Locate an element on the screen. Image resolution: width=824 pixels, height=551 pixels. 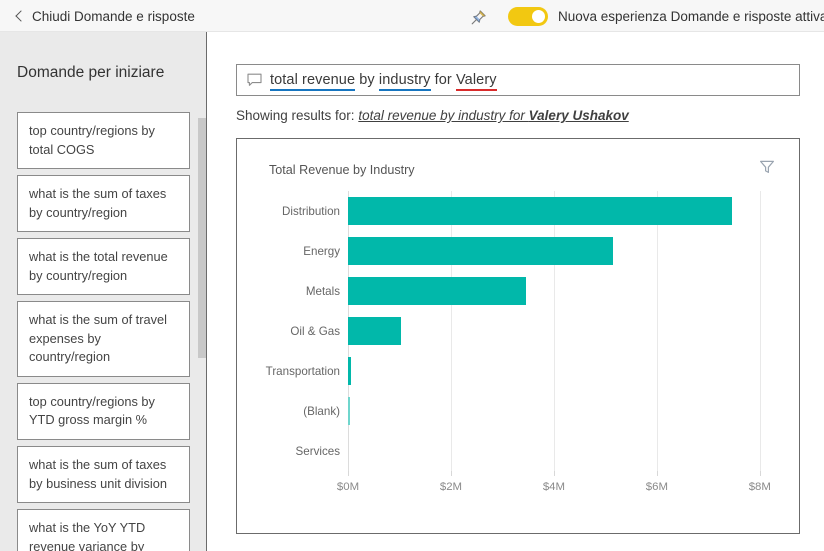
category-label: Oil & Gas is located at coordinates (315, 331).